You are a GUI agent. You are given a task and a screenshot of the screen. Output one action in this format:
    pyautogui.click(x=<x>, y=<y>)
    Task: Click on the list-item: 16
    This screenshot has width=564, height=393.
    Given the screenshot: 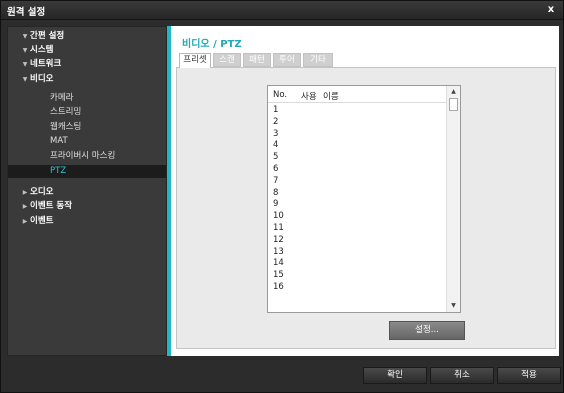 What is the action you would take?
    pyautogui.click(x=357, y=288)
    